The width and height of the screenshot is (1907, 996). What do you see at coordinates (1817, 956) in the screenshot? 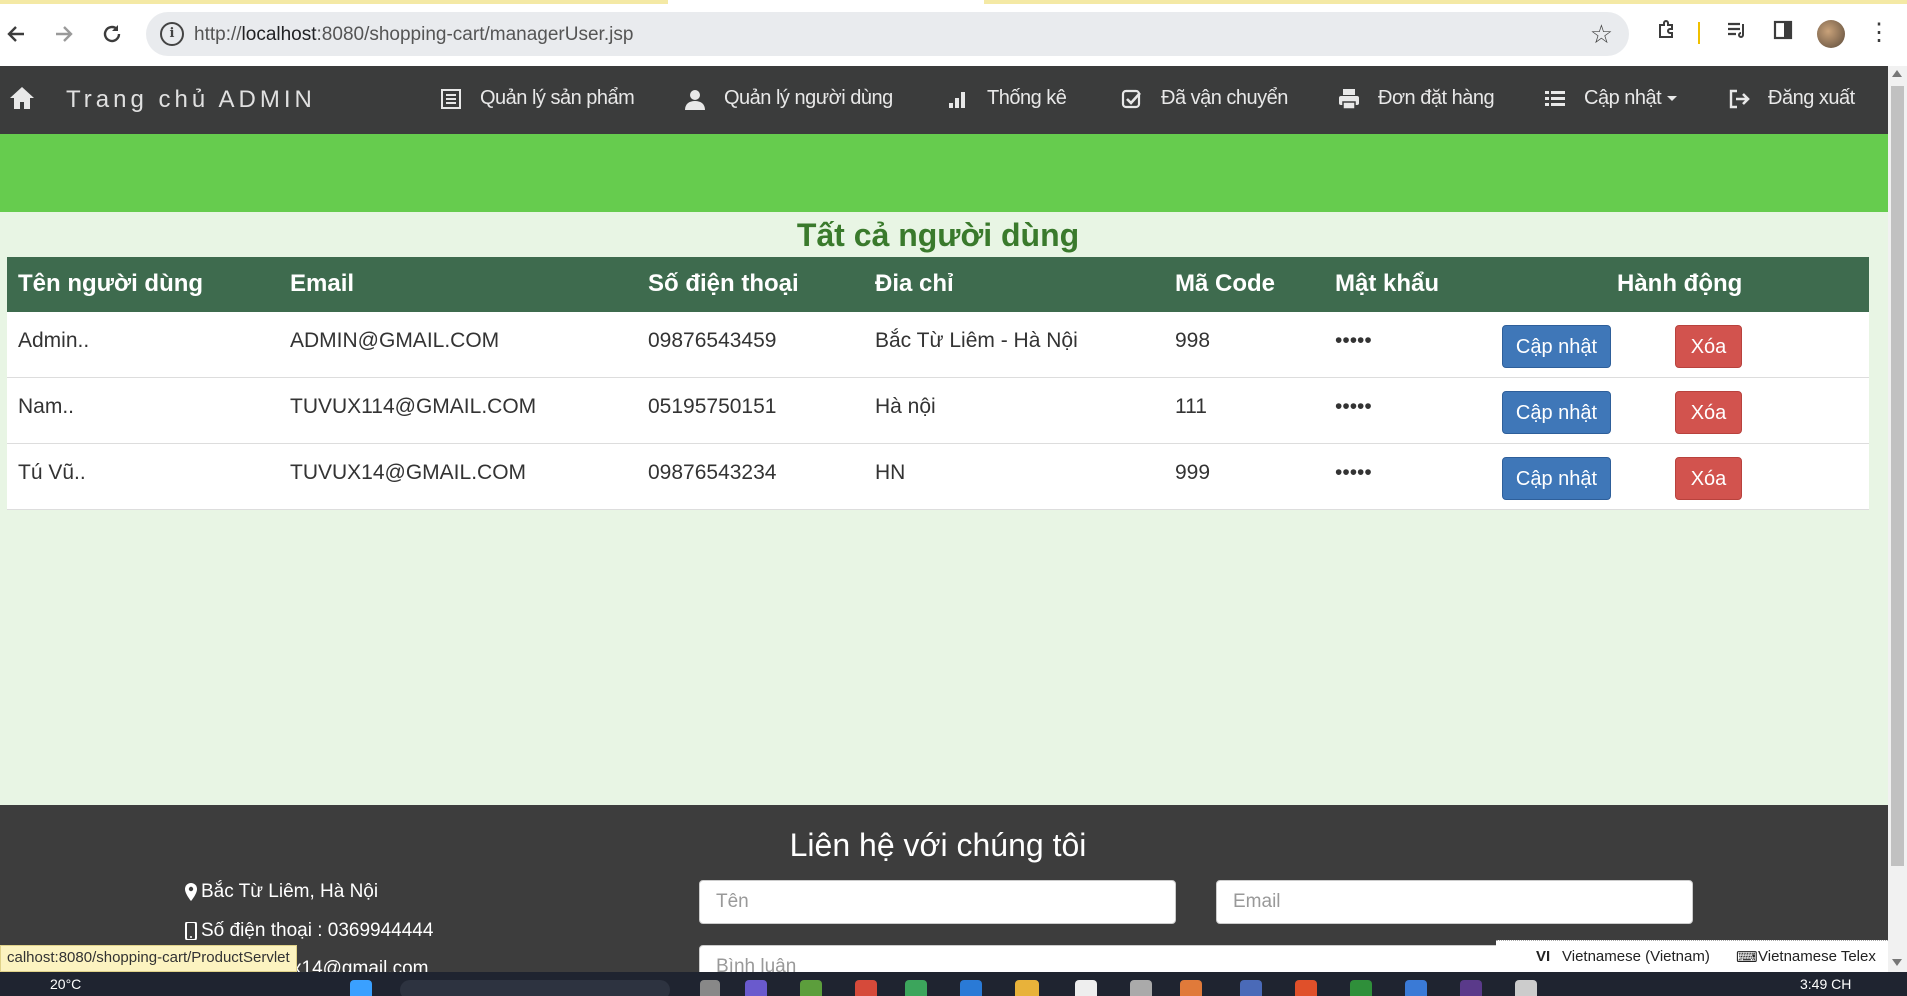
I see `ime-keyboard-label: Vietnamese Telex` at bounding box center [1817, 956].